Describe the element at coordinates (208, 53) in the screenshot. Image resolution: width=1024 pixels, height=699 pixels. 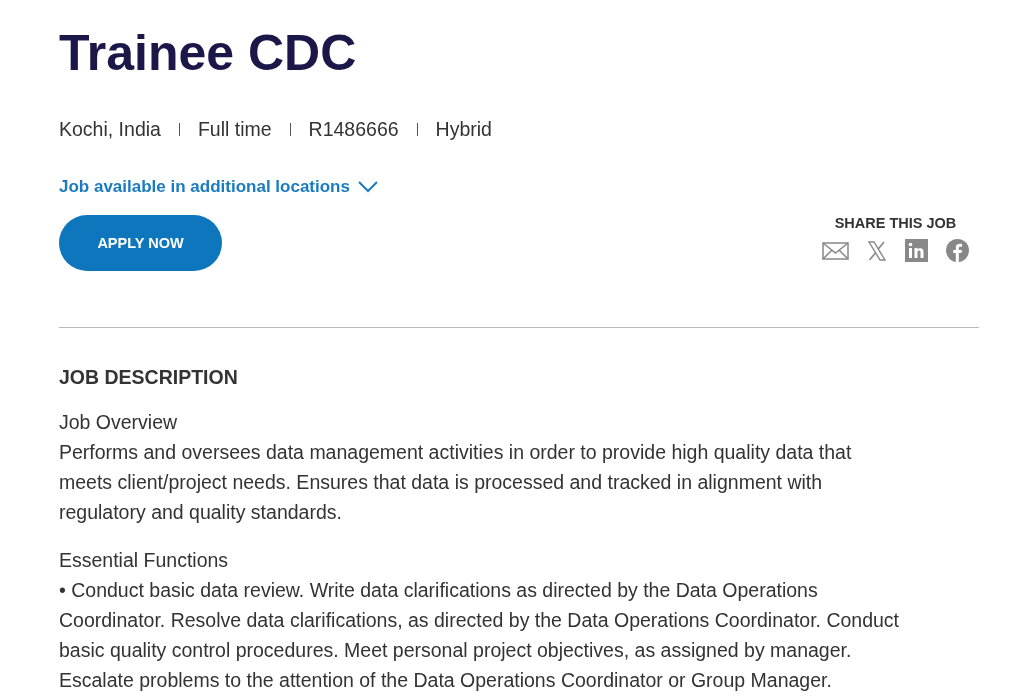
I see `job-title: Trainee CDC` at that location.